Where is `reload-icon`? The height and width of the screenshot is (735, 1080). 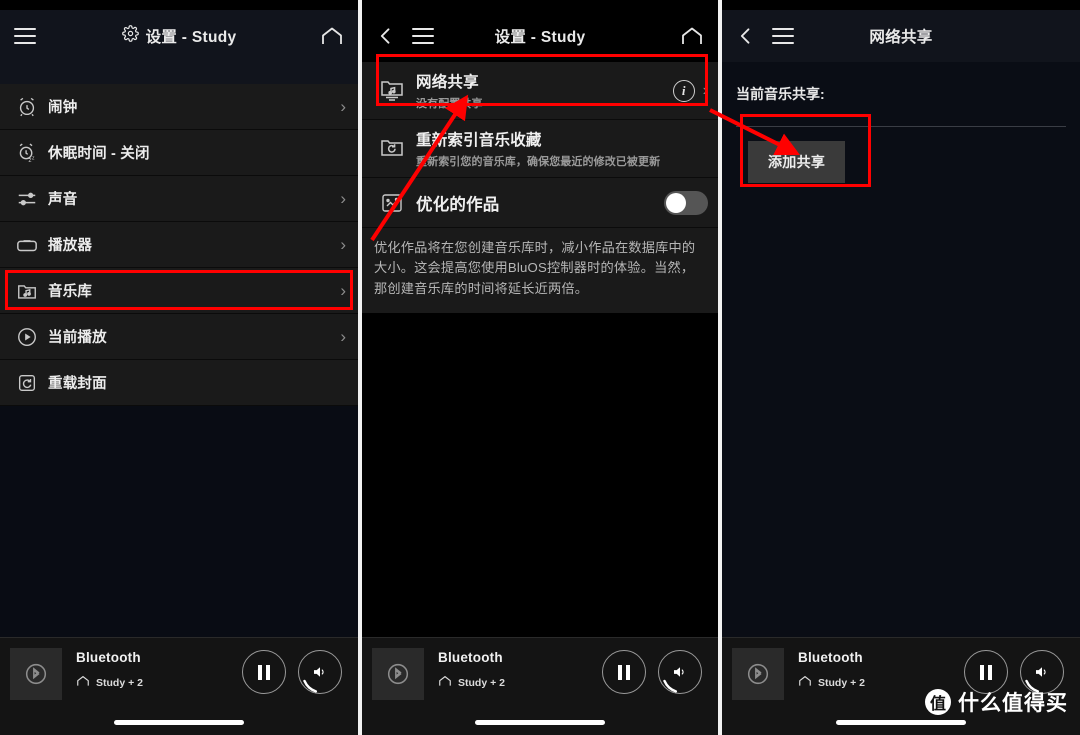 reload-icon is located at coordinates (27, 383).